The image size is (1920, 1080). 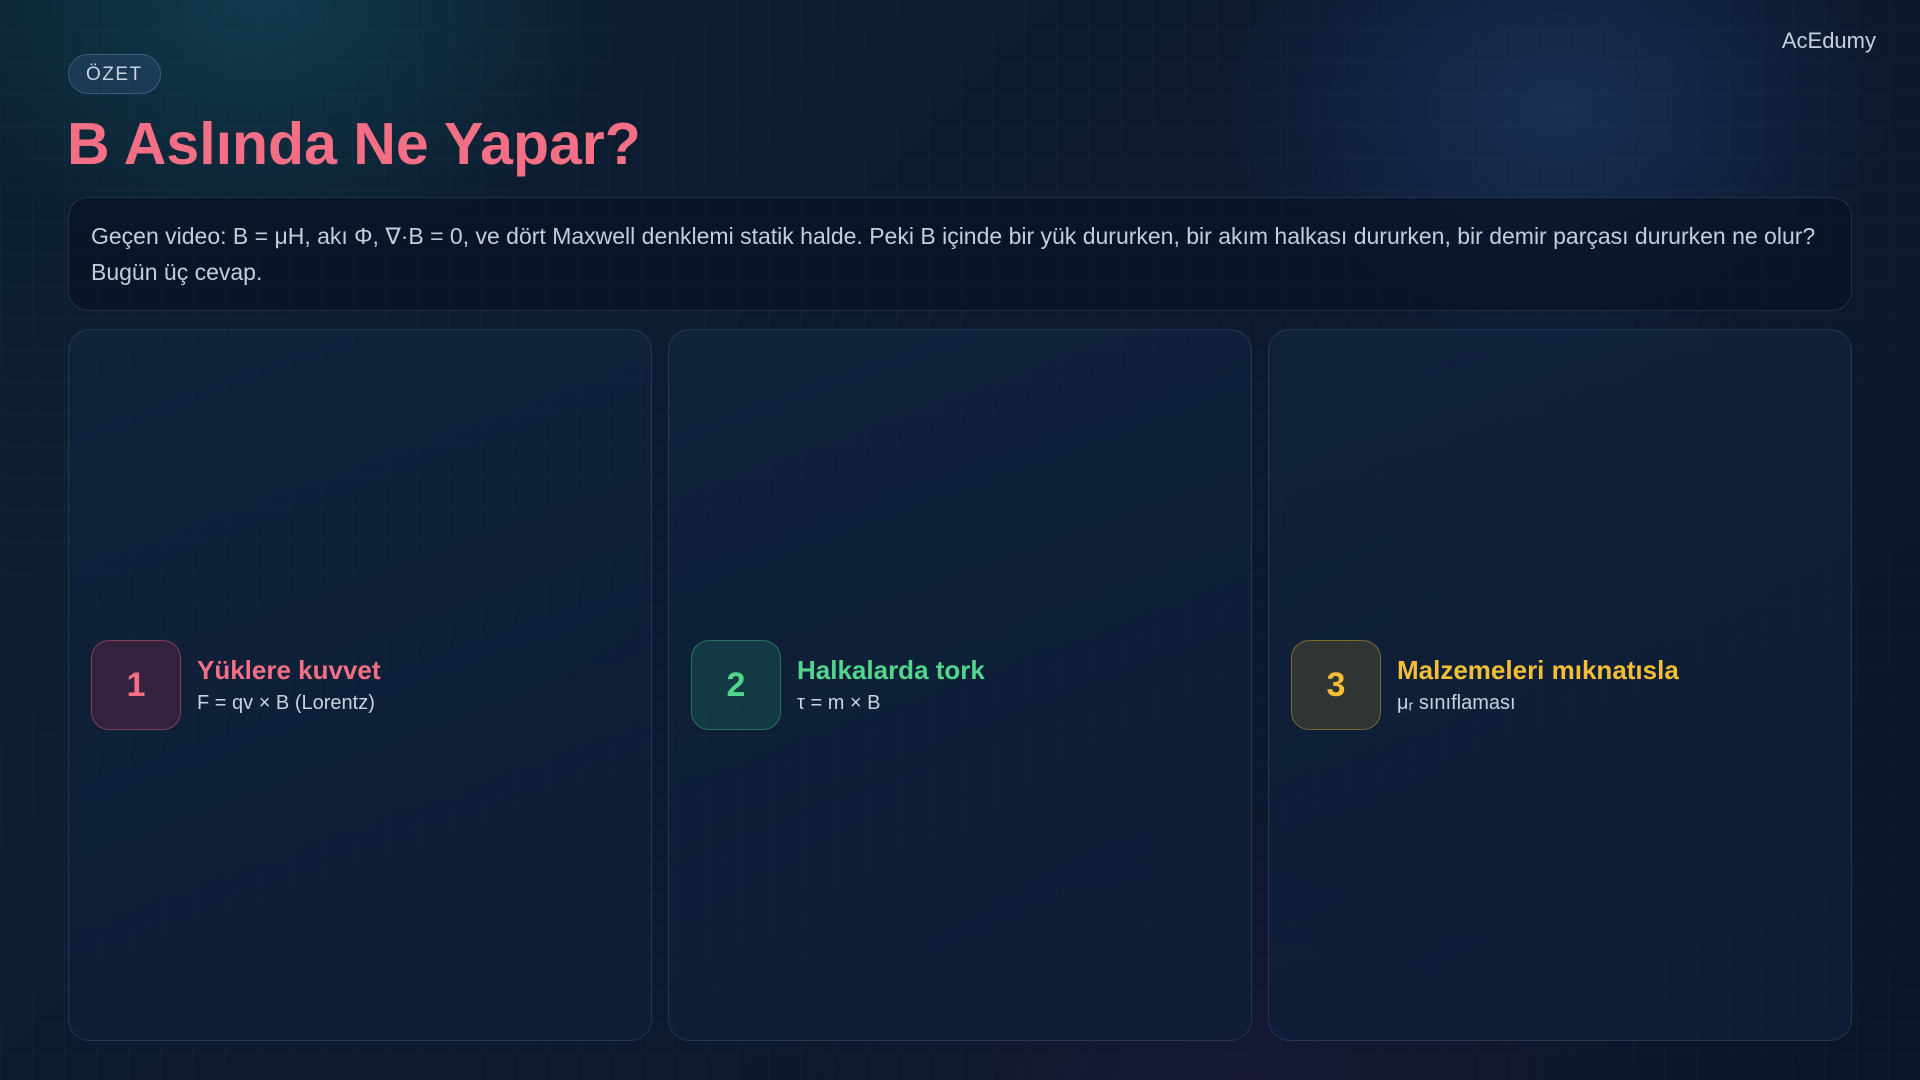 I want to click on card-text: Yüklere kuvvet F = qv × B (Lorentz), so click(x=289, y=685).